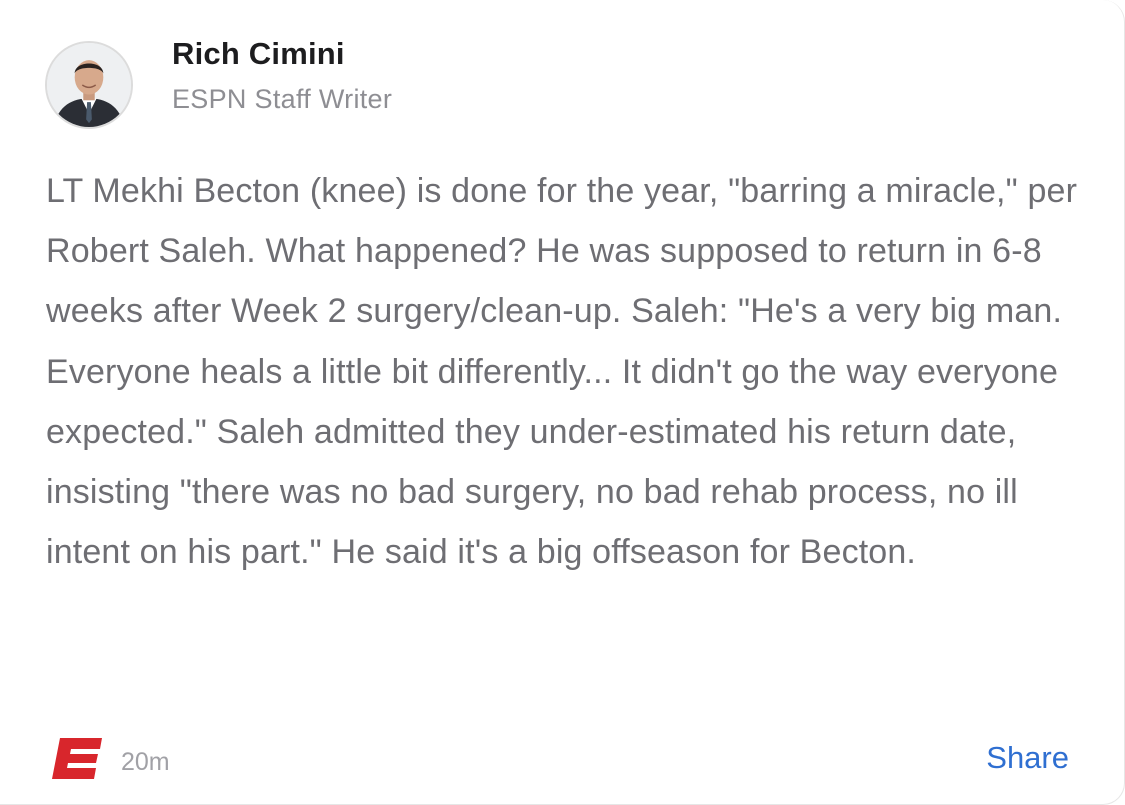 This screenshot has width=1125, height=805. Describe the element at coordinates (145, 762) in the screenshot. I see `timestamp: 20m` at that location.